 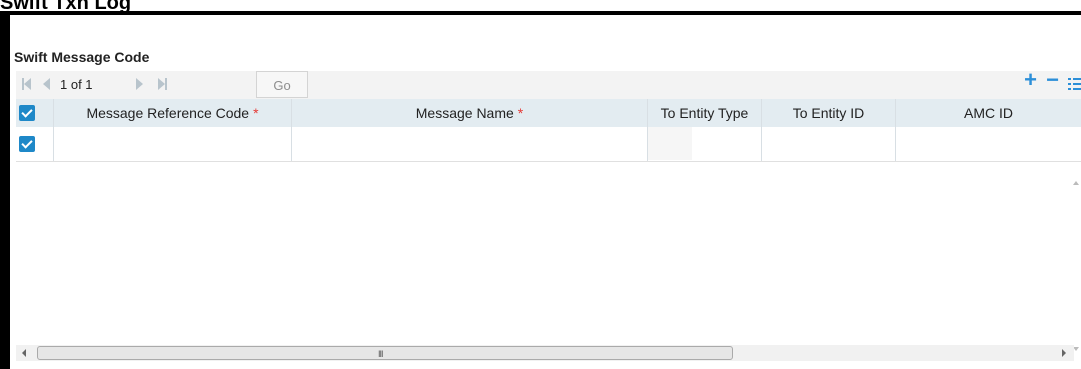 I want to click on col-header-message-name: Message Name *, so click(x=470, y=113).